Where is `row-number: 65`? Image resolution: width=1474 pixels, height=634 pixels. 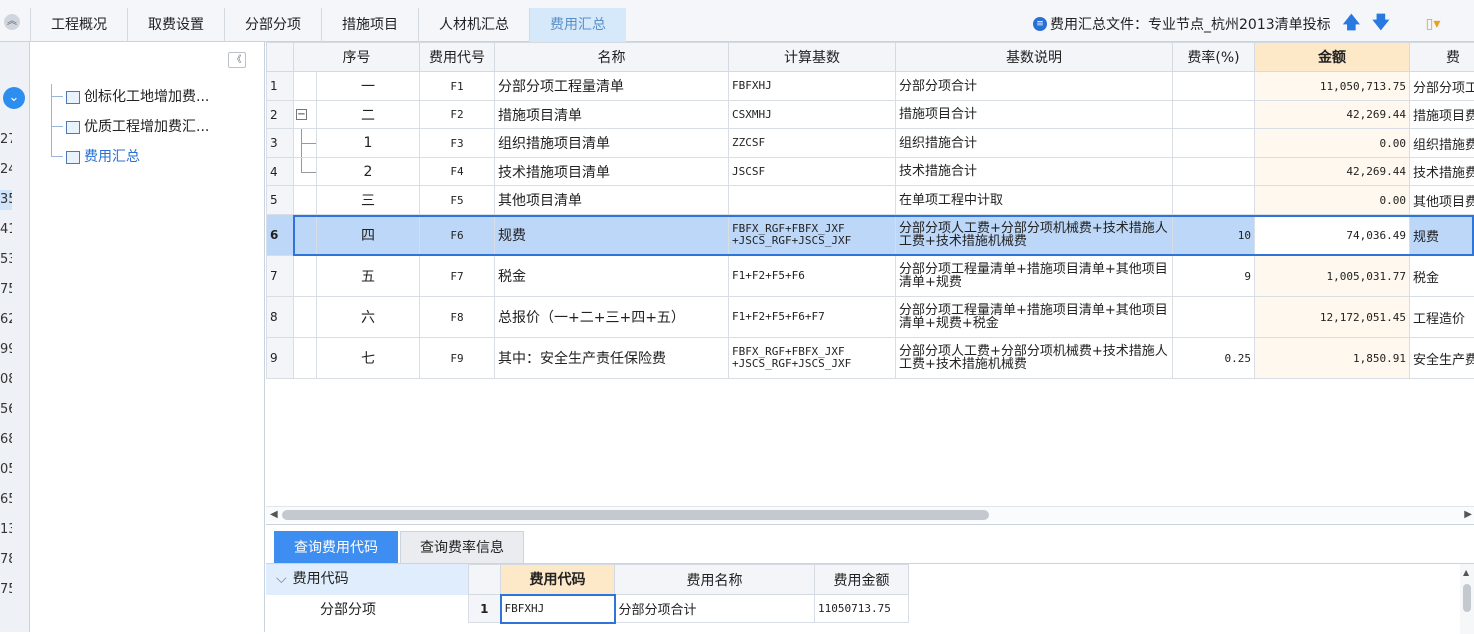 row-number: 65 is located at coordinates (6, 500).